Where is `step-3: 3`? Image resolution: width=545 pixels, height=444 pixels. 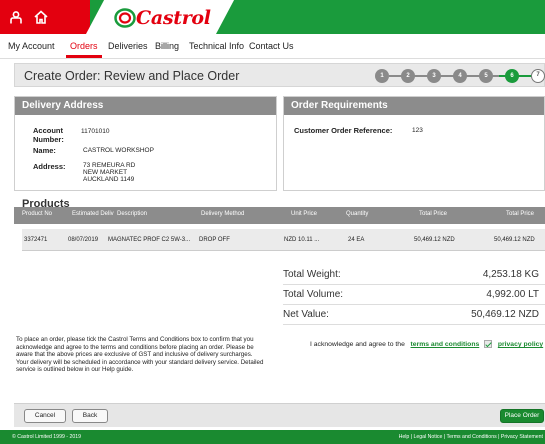
step-3: 3 is located at coordinates (434, 76).